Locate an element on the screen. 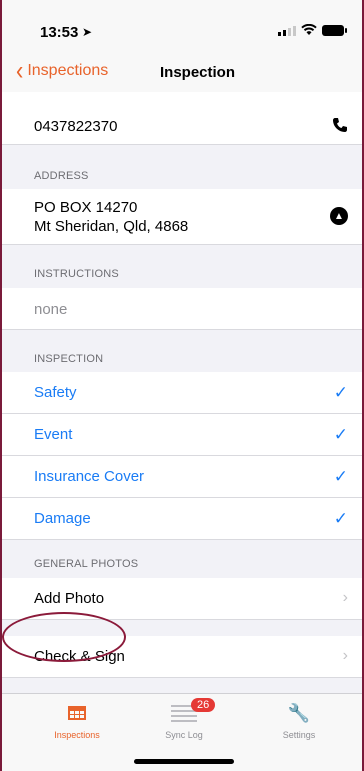 This screenshot has width=364, height=771. inspection-item-safety: Safety ✓ is located at coordinates (182, 393).